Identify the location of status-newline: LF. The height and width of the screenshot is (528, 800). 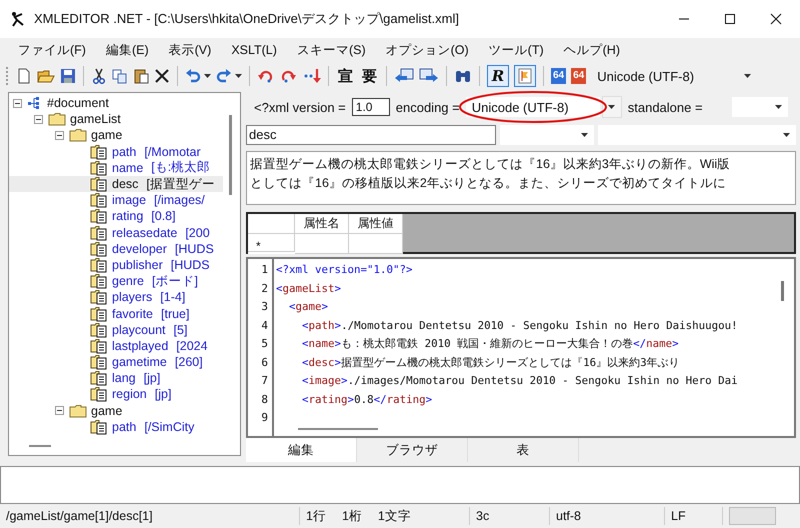
(694, 516).